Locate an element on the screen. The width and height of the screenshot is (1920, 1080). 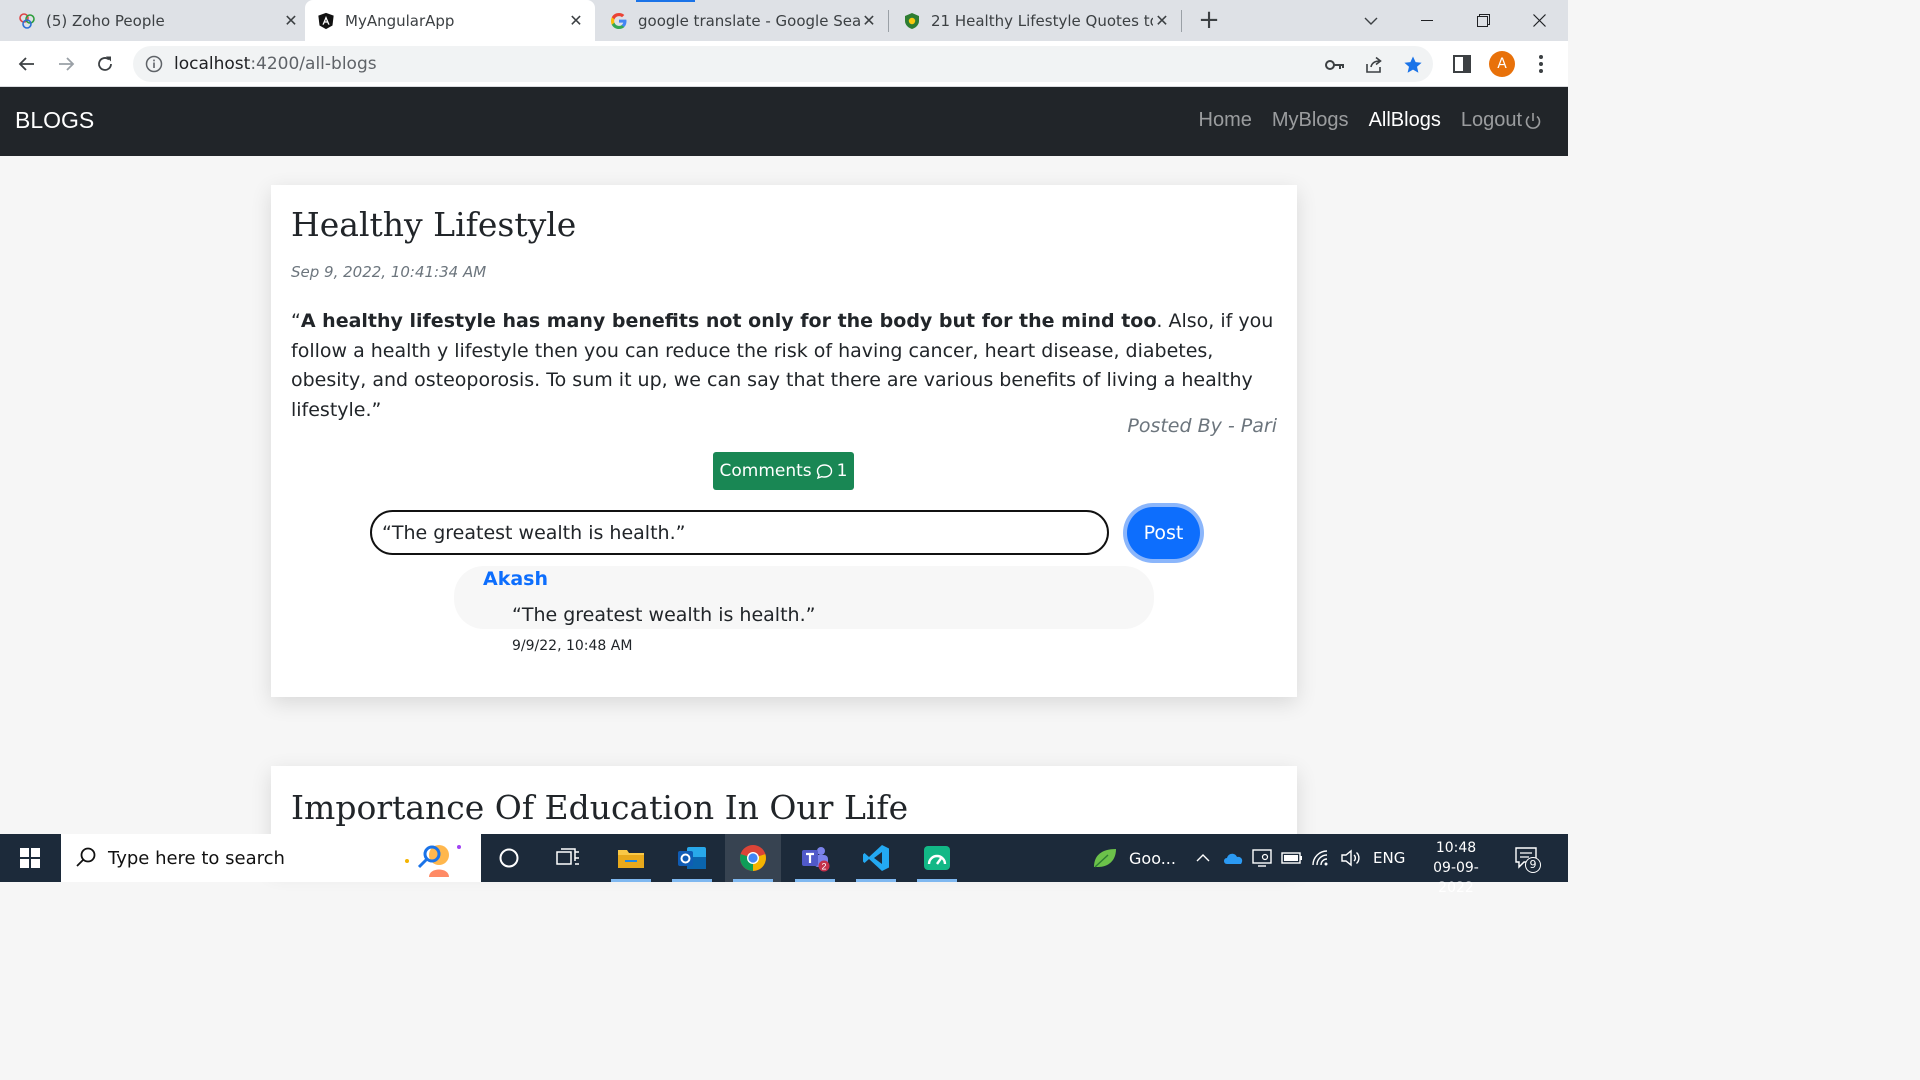
close-window-button is located at coordinates (1539, 20).